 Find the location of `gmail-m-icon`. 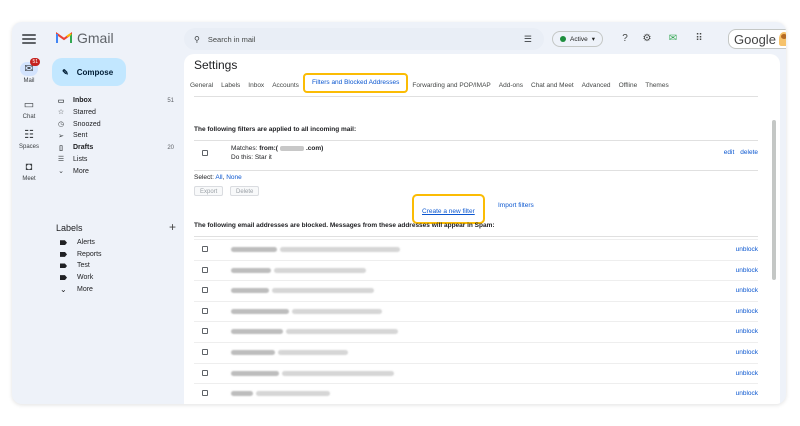

gmail-m-icon is located at coordinates (64, 37).